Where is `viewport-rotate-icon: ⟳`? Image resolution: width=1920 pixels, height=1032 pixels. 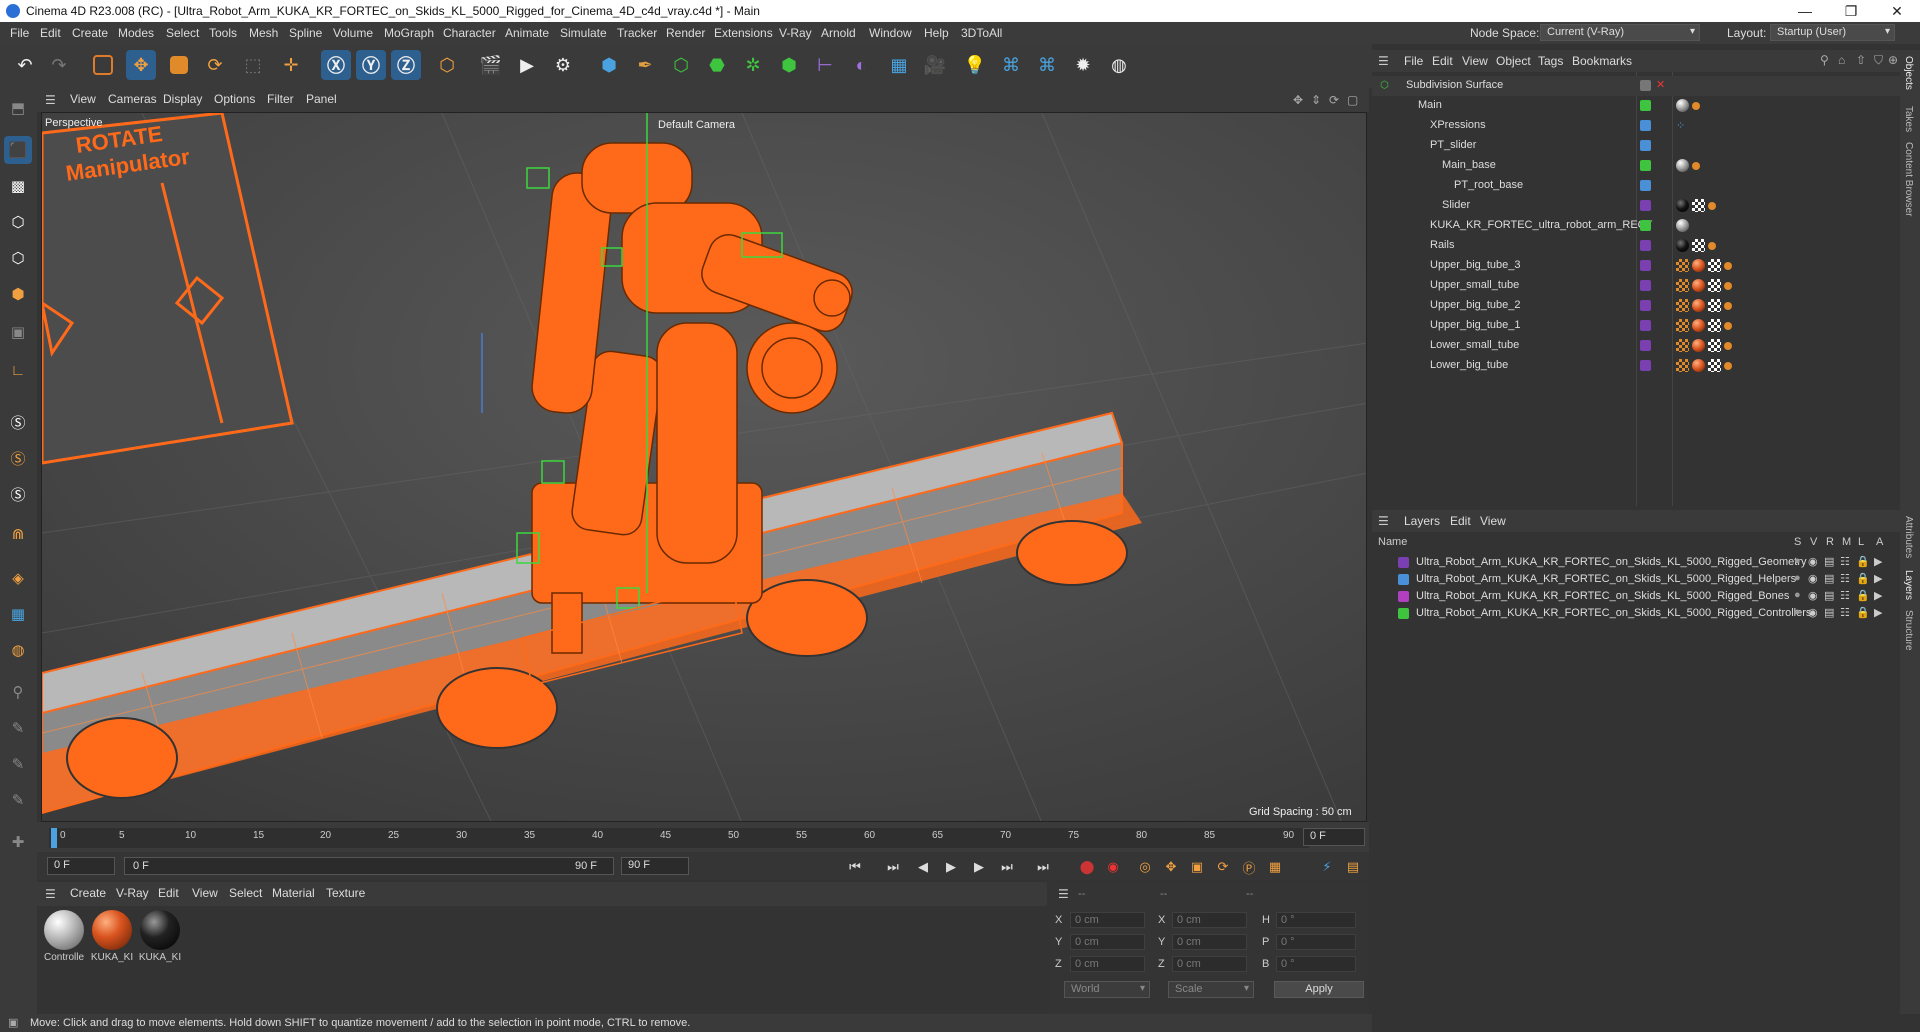 viewport-rotate-icon: ⟳ is located at coordinates (1334, 100).